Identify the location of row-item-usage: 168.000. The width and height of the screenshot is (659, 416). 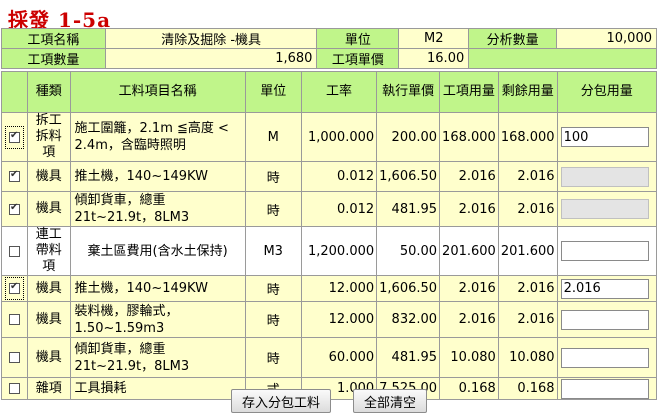
(469, 137).